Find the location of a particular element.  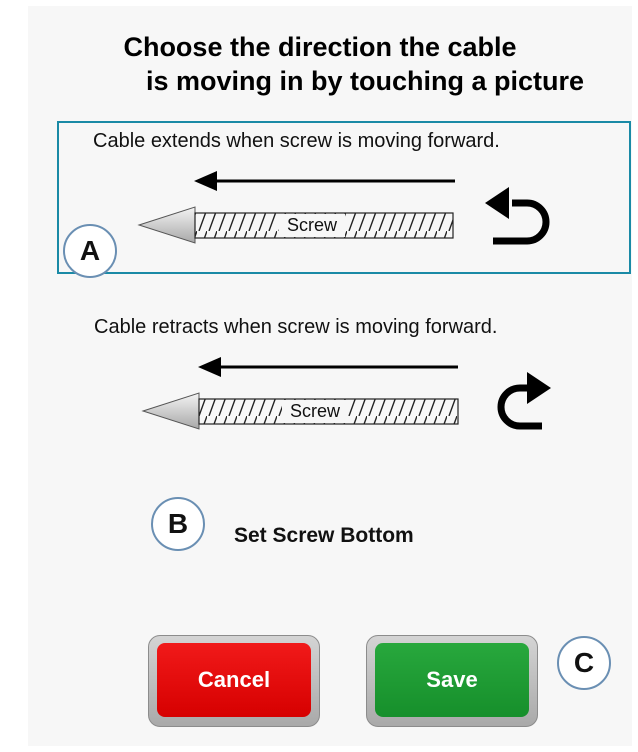

cancel-button-label: Cancel is located at coordinates (234, 680).